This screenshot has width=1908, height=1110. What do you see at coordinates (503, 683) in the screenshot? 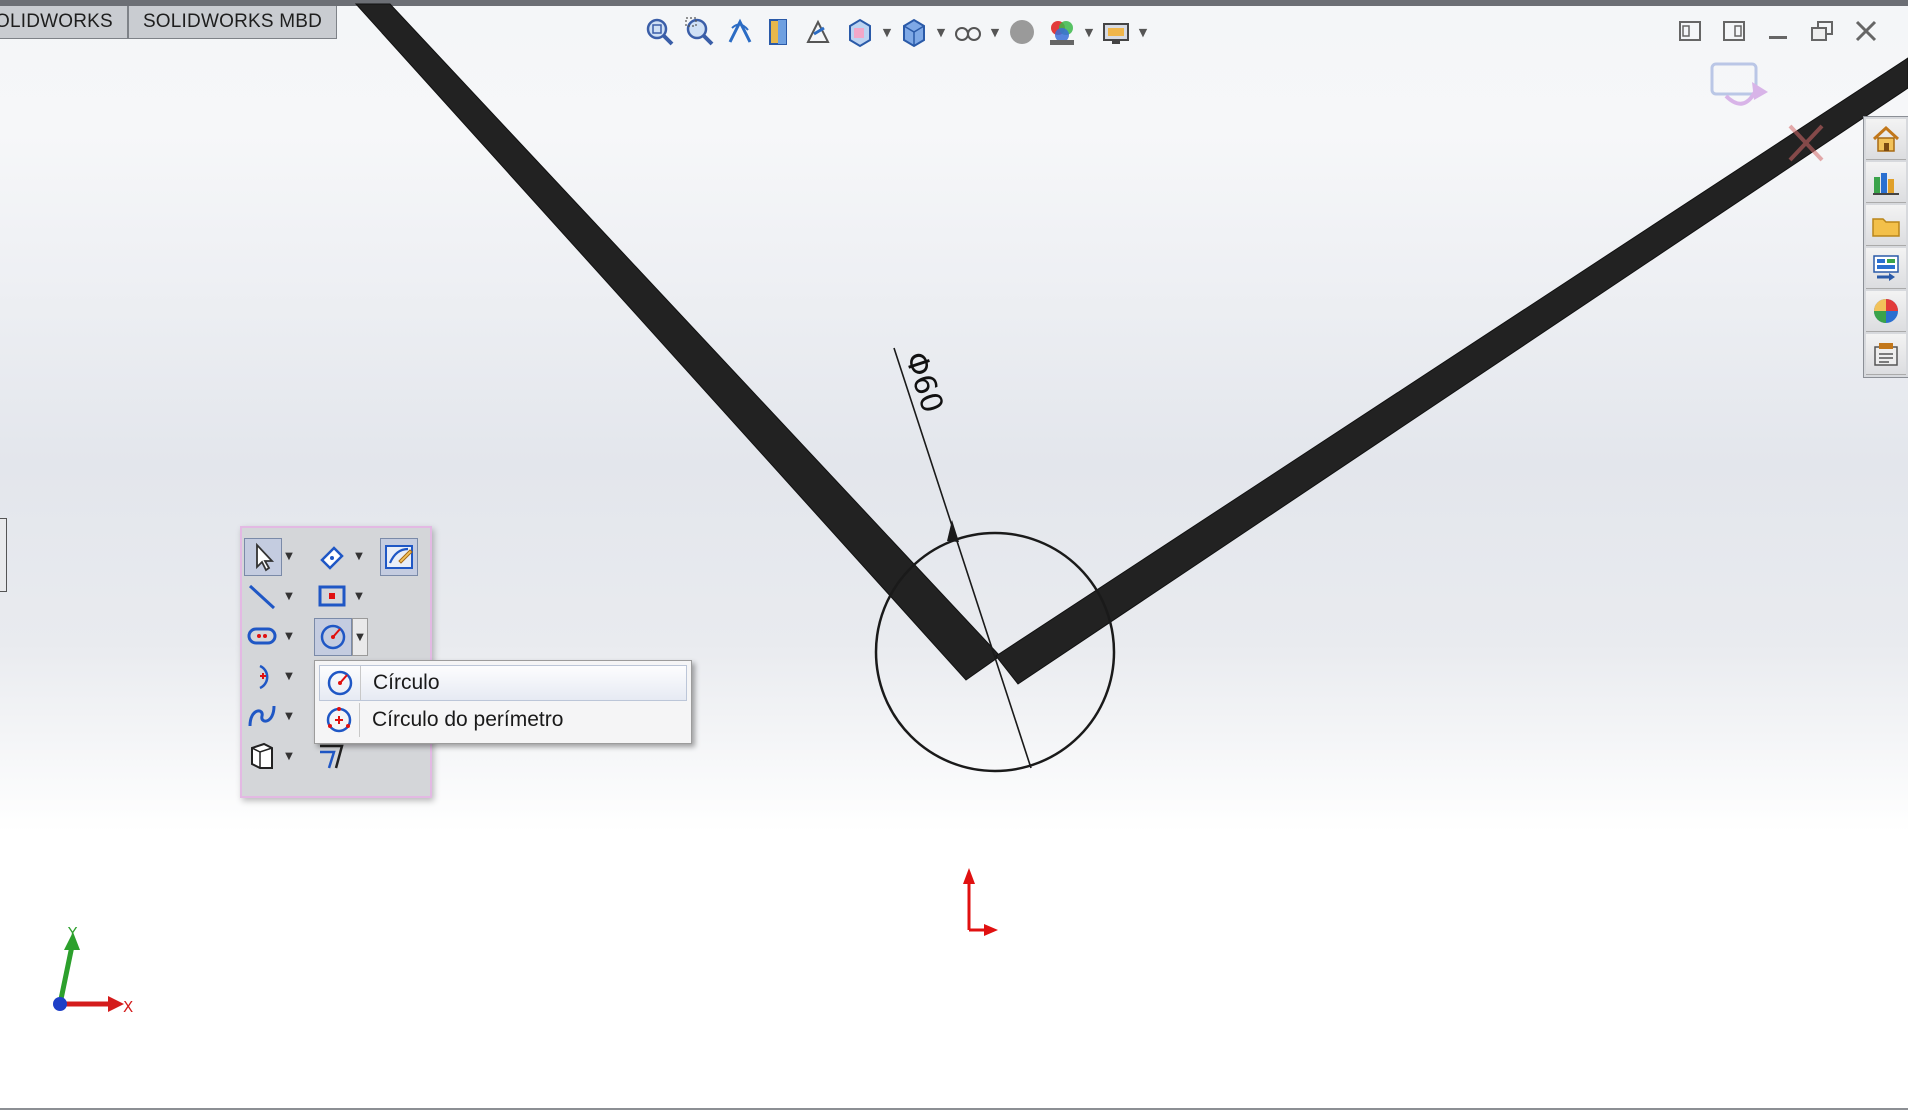
I see `menu-item-circle: Círculo` at bounding box center [503, 683].